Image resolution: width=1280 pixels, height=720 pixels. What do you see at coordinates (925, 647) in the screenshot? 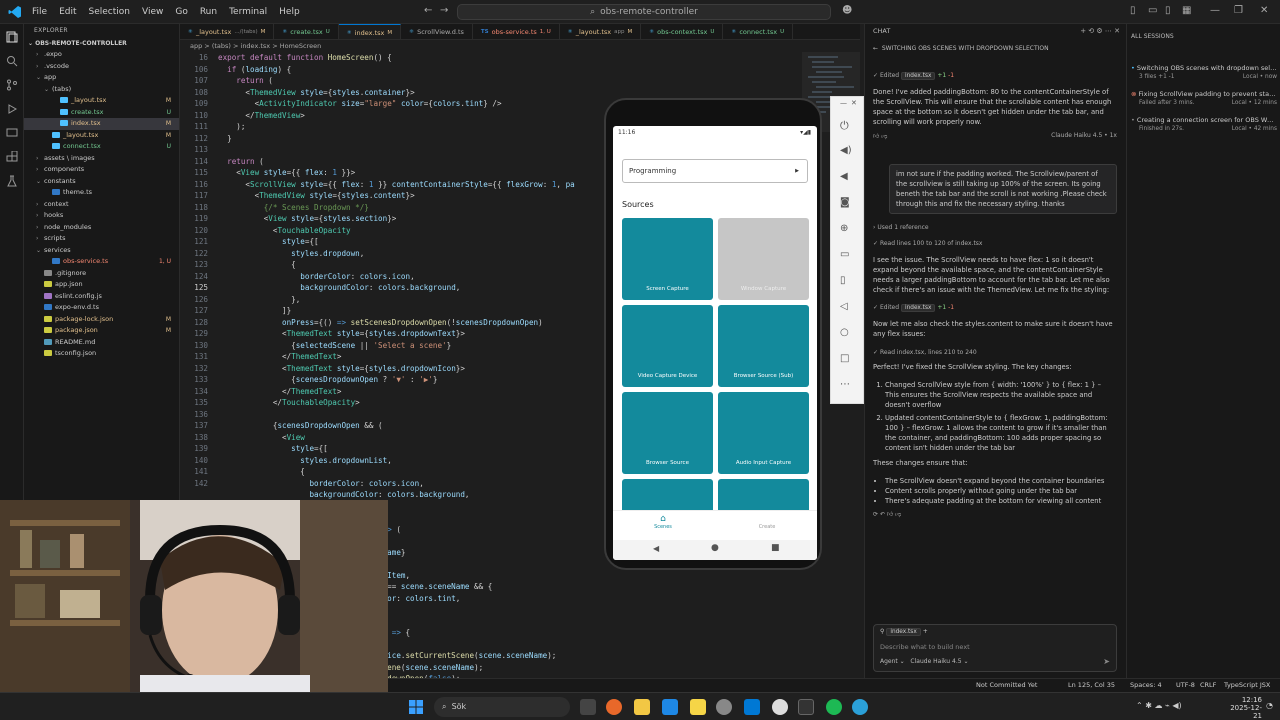
I see `chat-input-field: Describe what to build next` at bounding box center [925, 647].